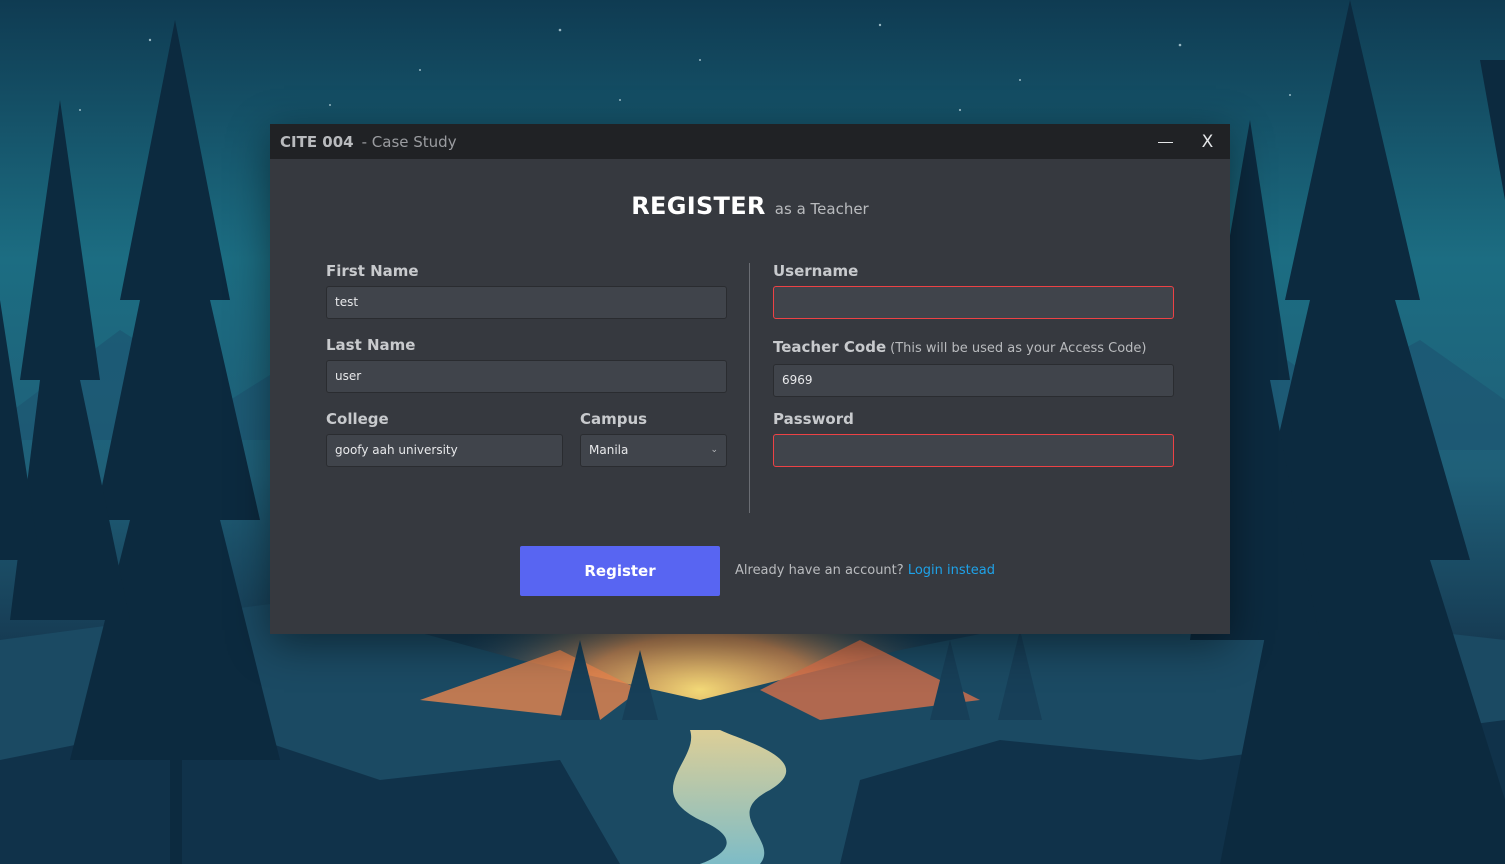 The width and height of the screenshot is (1505, 864). Describe the element at coordinates (973, 450) in the screenshot. I see `password-input` at that location.